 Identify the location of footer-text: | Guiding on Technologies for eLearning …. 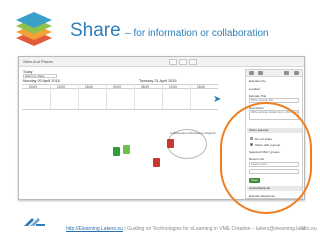
(219, 229).